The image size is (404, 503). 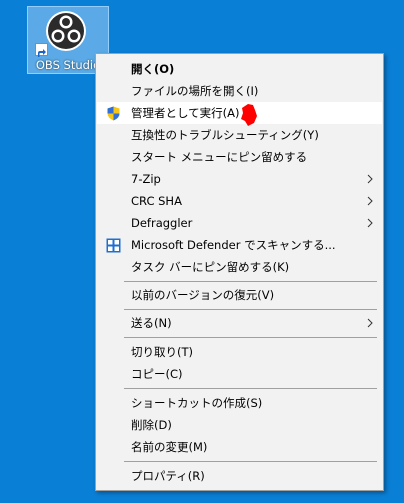 I want to click on menu-item-properties: プロパティ(R), so click(x=239, y=476).